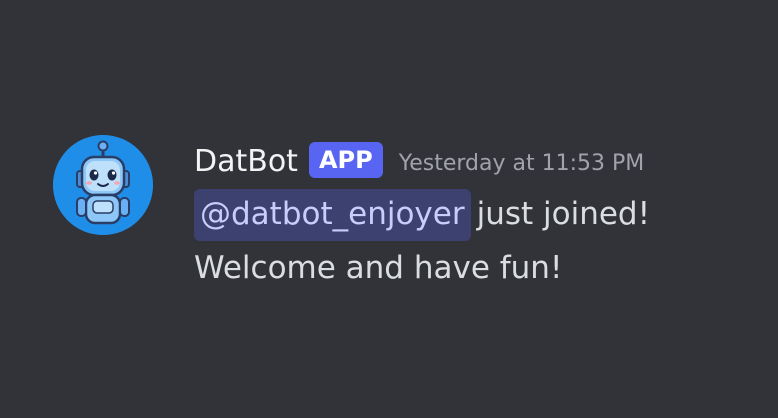 This screenshot has height=418, width=778. I want to click on message-text-line1: just joined!, so click(563, 214).